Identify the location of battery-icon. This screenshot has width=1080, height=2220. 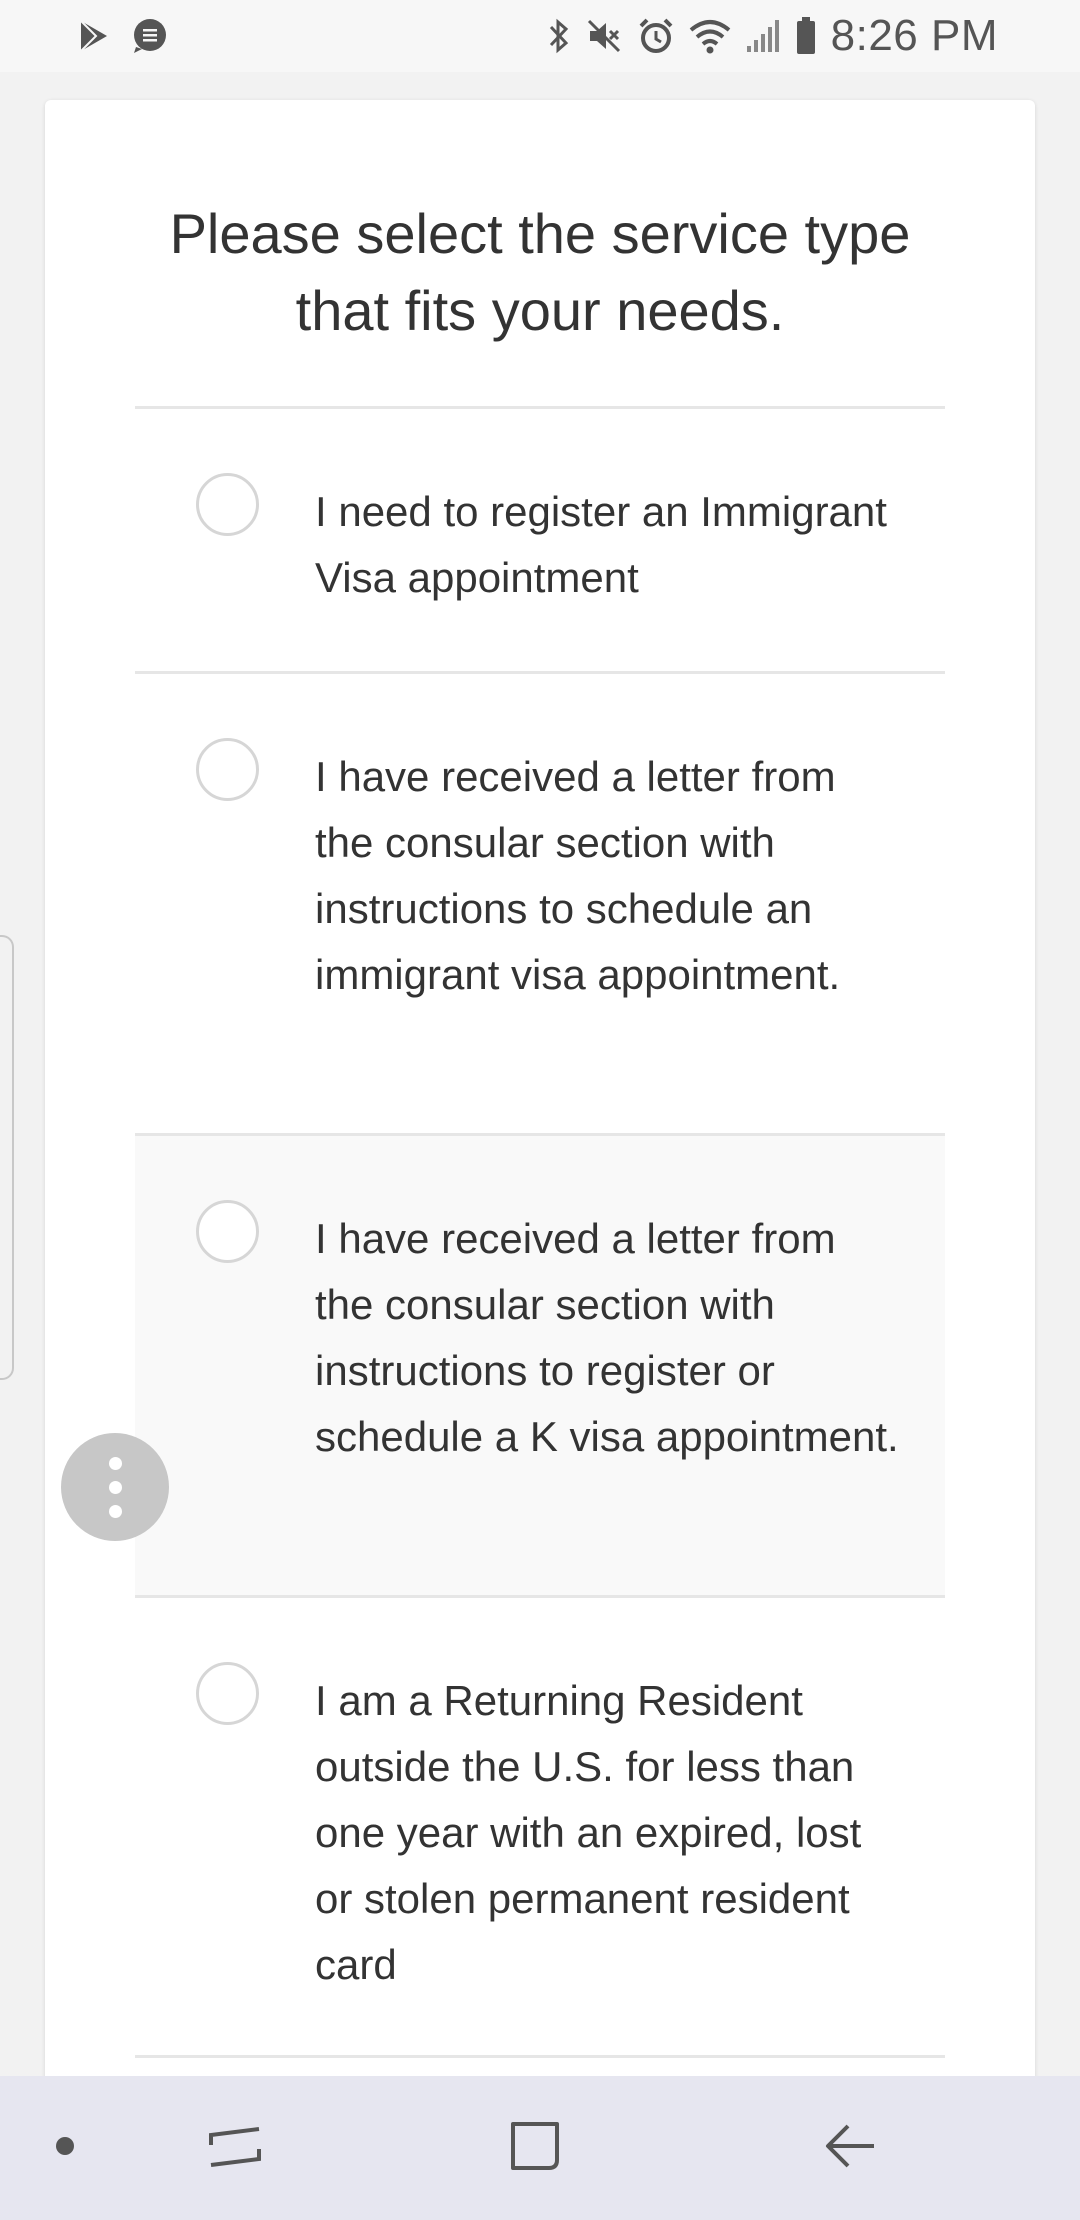
(806, 36).